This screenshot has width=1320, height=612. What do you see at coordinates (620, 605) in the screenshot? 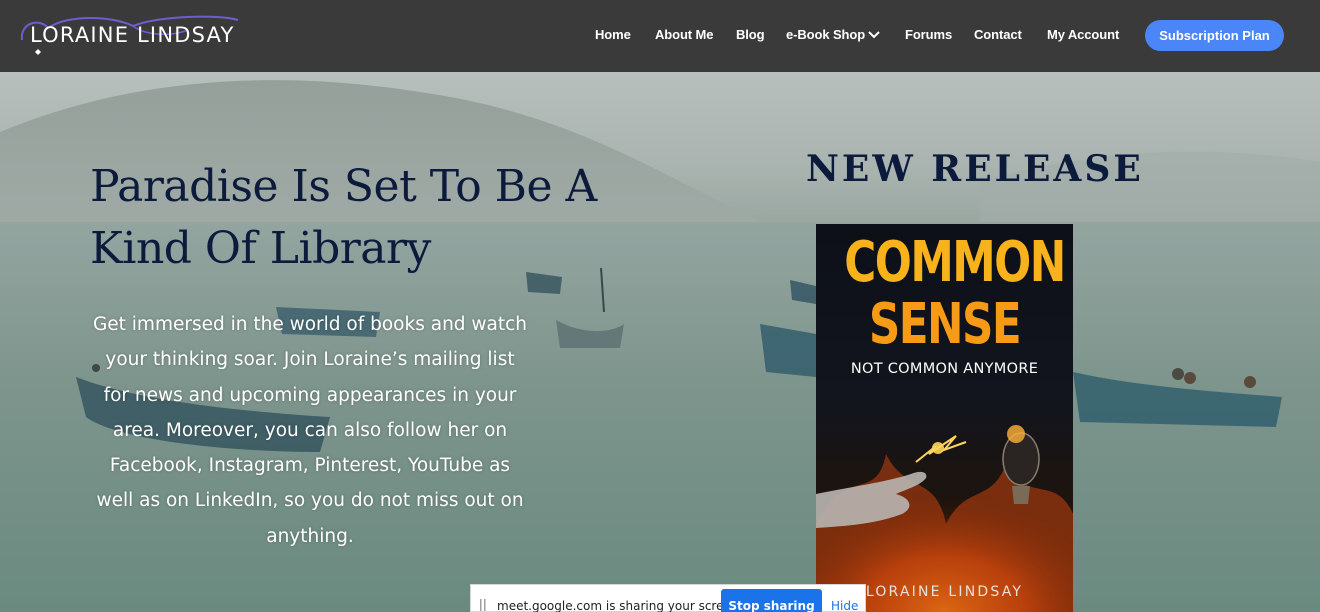
I see `share-message: meet.google.com is sharing your screen.` at bounding box center [620, 605].